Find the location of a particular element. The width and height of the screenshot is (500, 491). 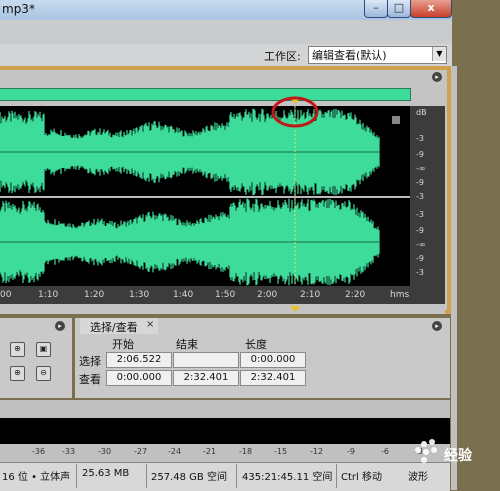

close-button: x is located at coordinates (431, 9).